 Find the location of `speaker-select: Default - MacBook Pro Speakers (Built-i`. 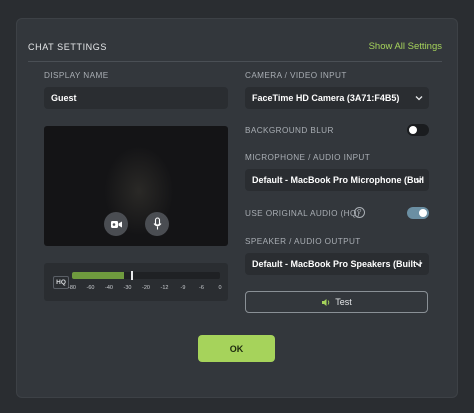

speaker-select: Default - MacBook Pro Speakers (Built-i is located at coordinates (337, 264).